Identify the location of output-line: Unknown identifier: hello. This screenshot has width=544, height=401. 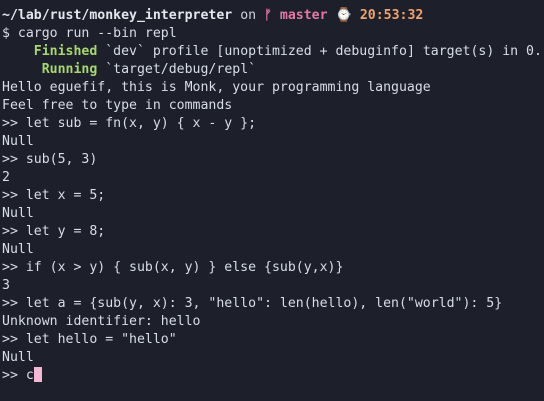
(101, 321).